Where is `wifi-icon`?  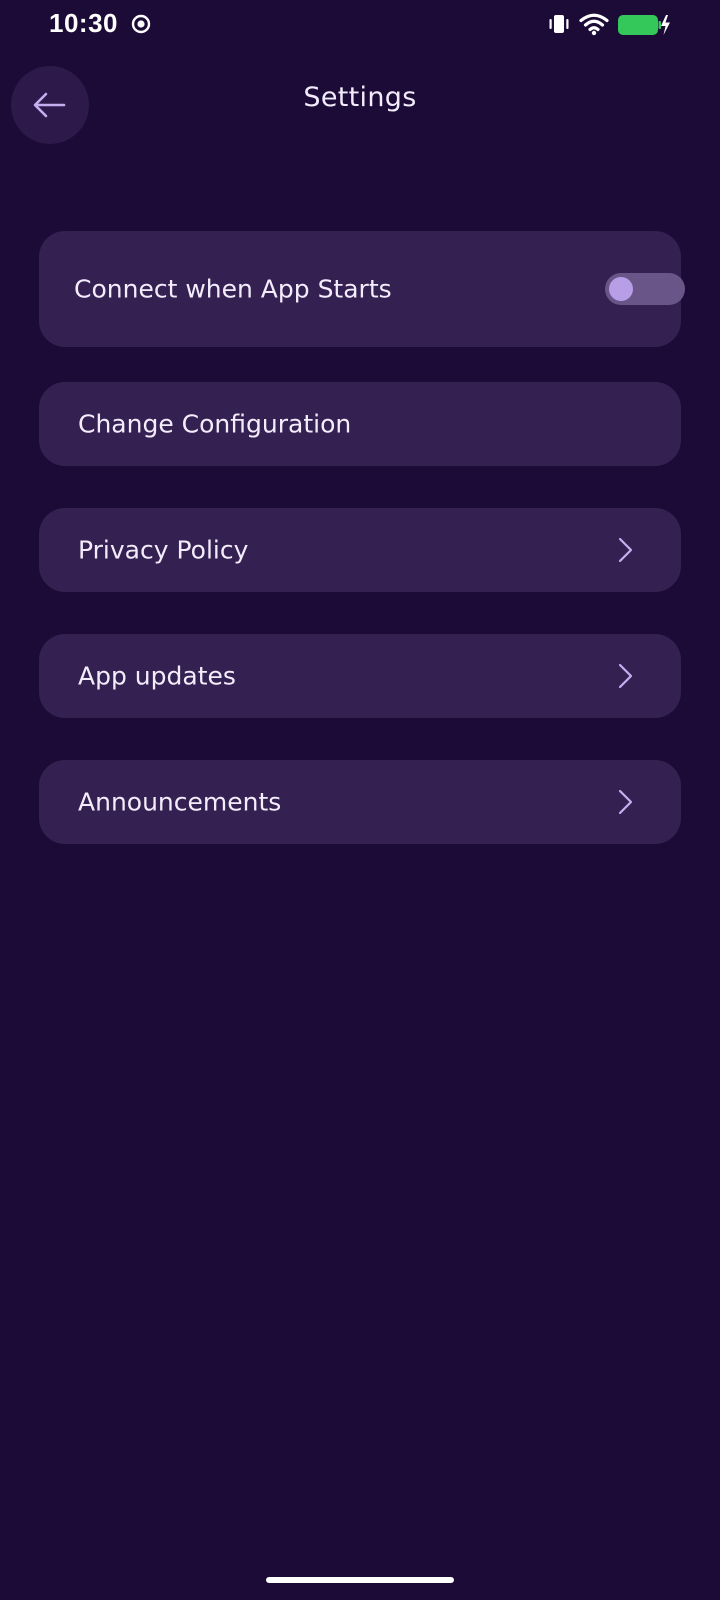
wifi-icon is located at coordinates (594, 24).